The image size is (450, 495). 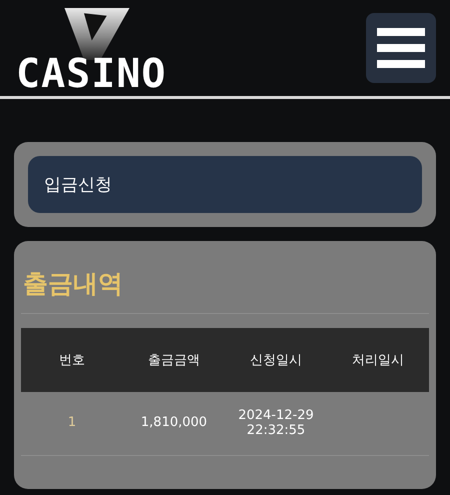 I want to click on table-cell: 1,810,000, so click(x=174, y=423).